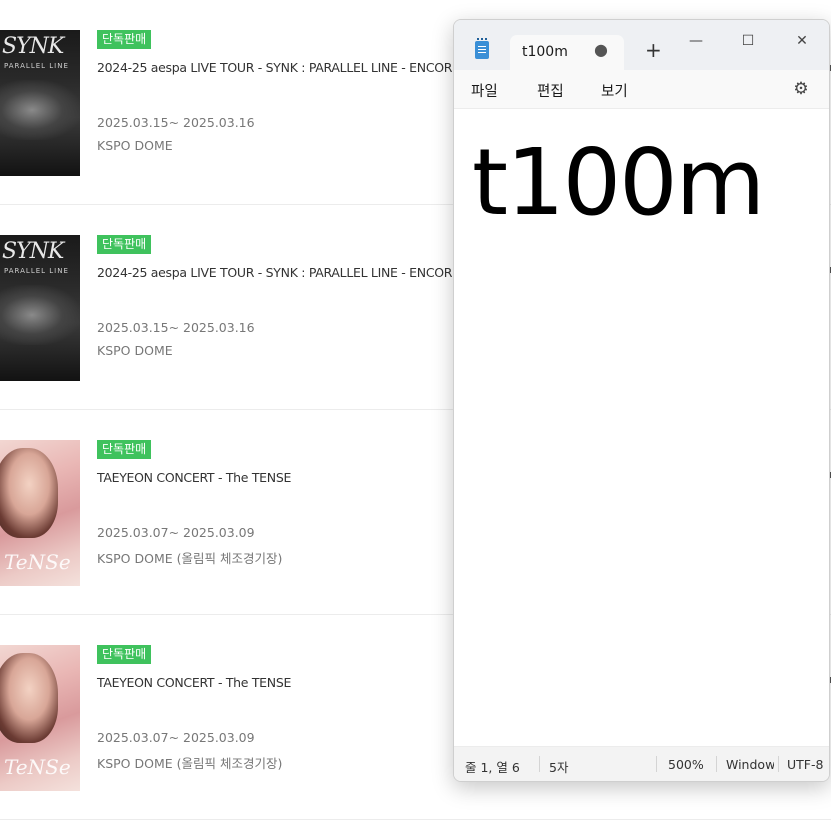  I want to click on minimize-button: —, so click(696, 41).